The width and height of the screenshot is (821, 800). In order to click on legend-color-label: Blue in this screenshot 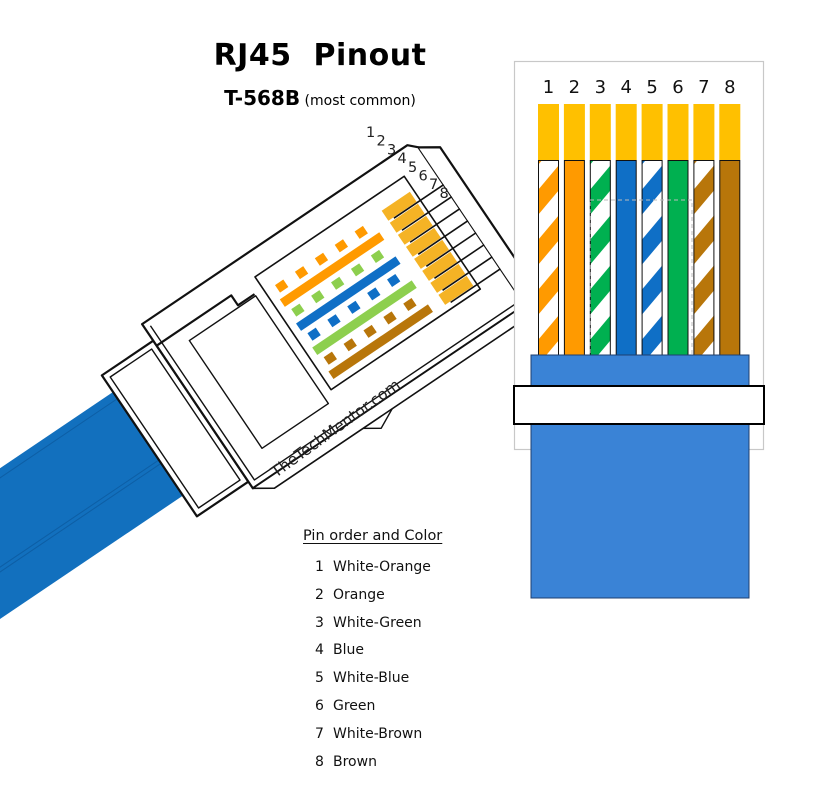, I will do `click(348, 650)`.